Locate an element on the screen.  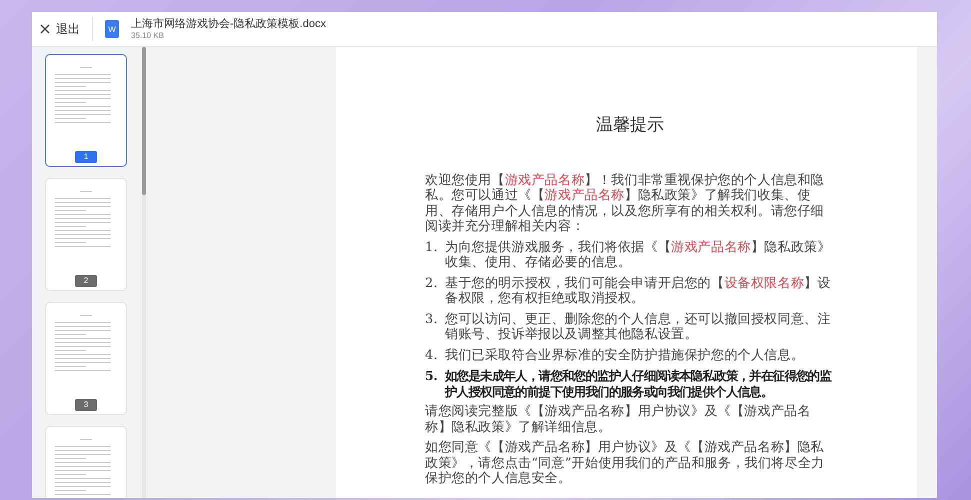
paragraph: 请您阅读完整版《【游戏产品名称】用户协议》及《【游戏产品名称】隐私政策》了解详细信息。 is located at coordinates (618, 419).